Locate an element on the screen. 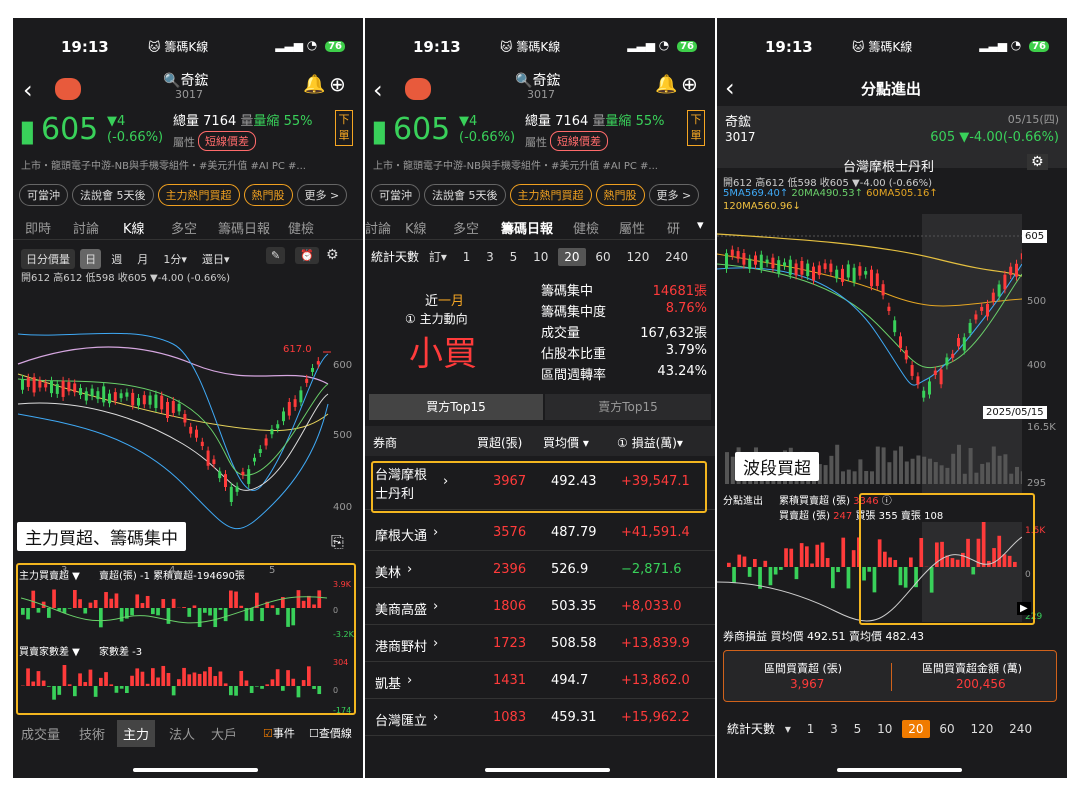  chevron-right-icon: › is located at coordinates (410, 680).